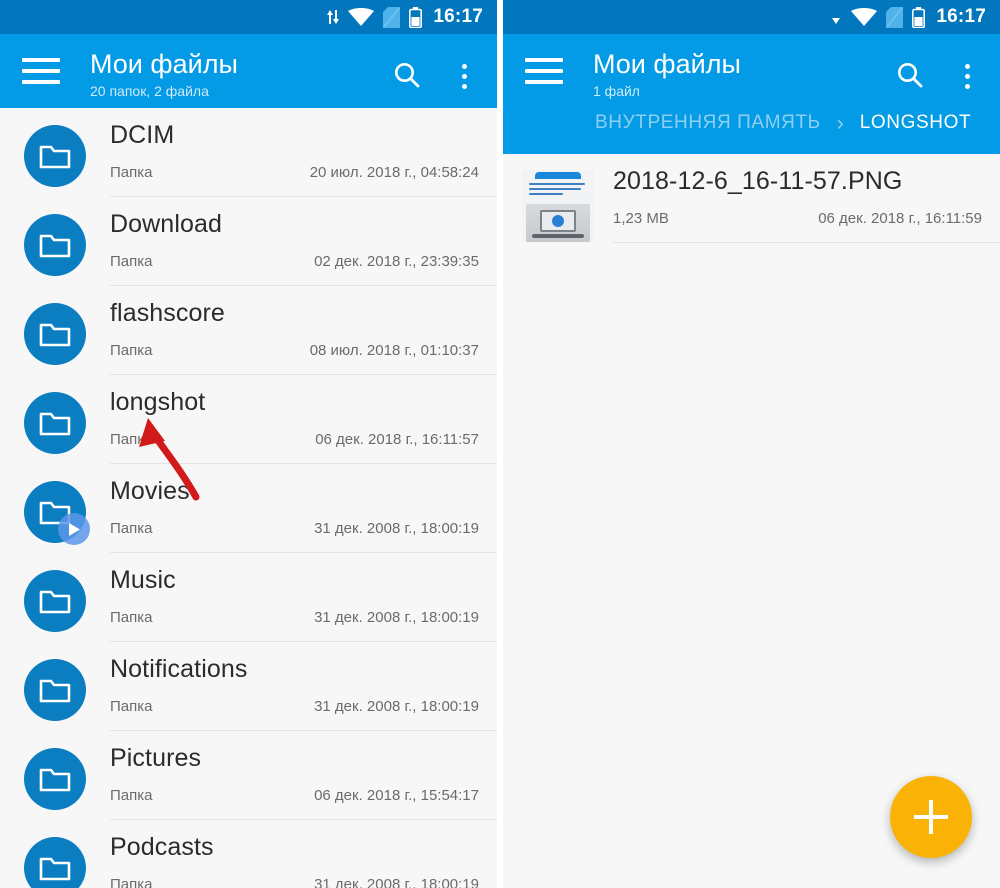  I want to click on item-name: 2018-12-6_16-11-57.PNG, so click(758, 181).